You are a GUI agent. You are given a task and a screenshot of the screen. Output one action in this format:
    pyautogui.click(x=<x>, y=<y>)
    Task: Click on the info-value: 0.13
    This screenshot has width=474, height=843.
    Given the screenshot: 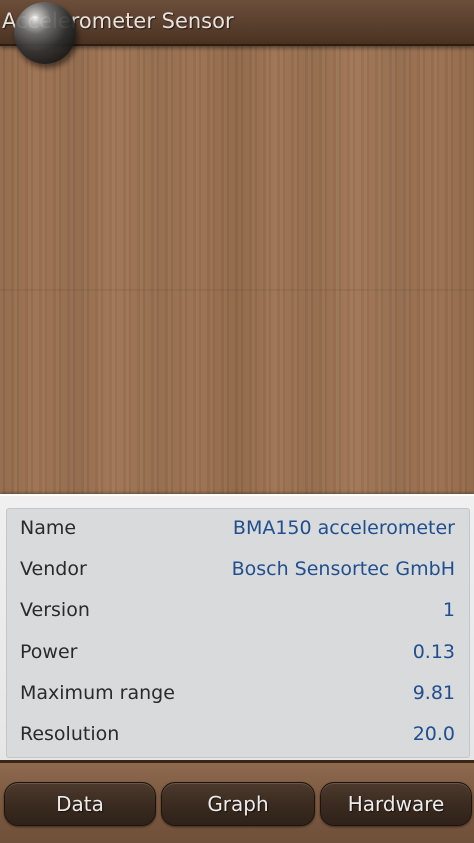 What is the action you would take?
    pyautogui.click(x=433, y=652)
    